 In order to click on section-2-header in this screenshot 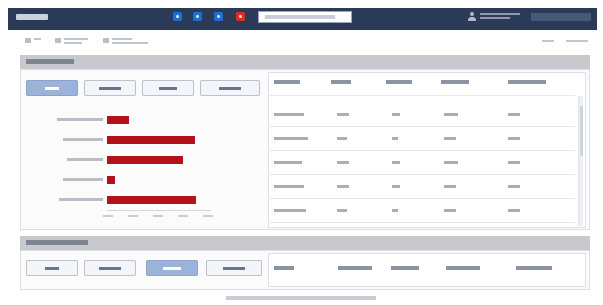, I will do `click(305, 243)`.